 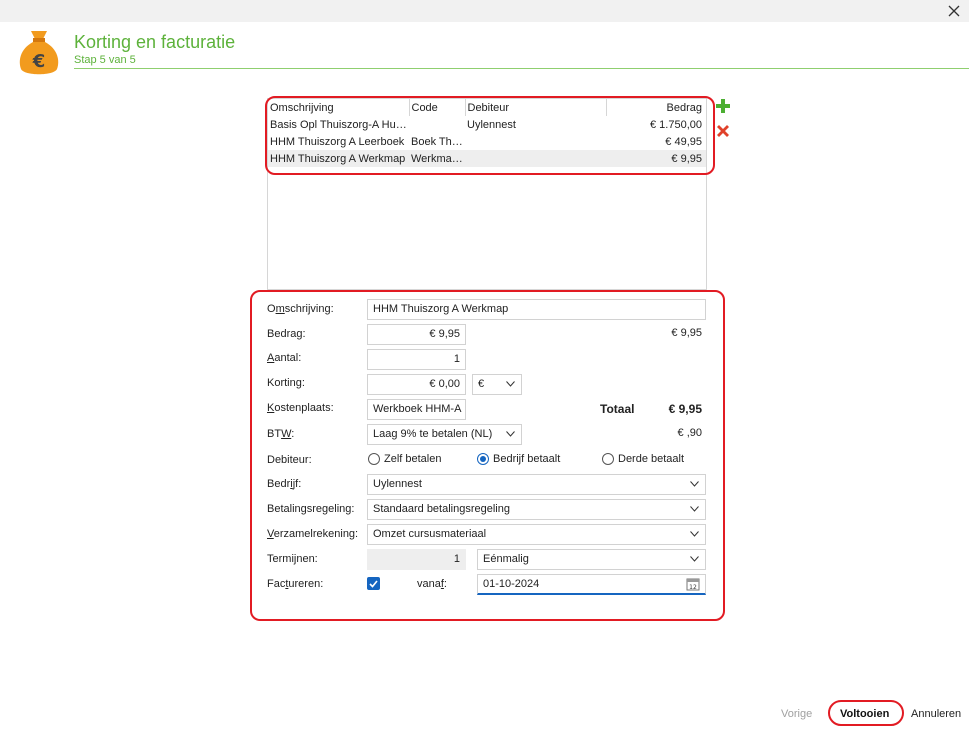 I want to click on cell-code: Boek Thuiszorg, so click(x=438, y=141).